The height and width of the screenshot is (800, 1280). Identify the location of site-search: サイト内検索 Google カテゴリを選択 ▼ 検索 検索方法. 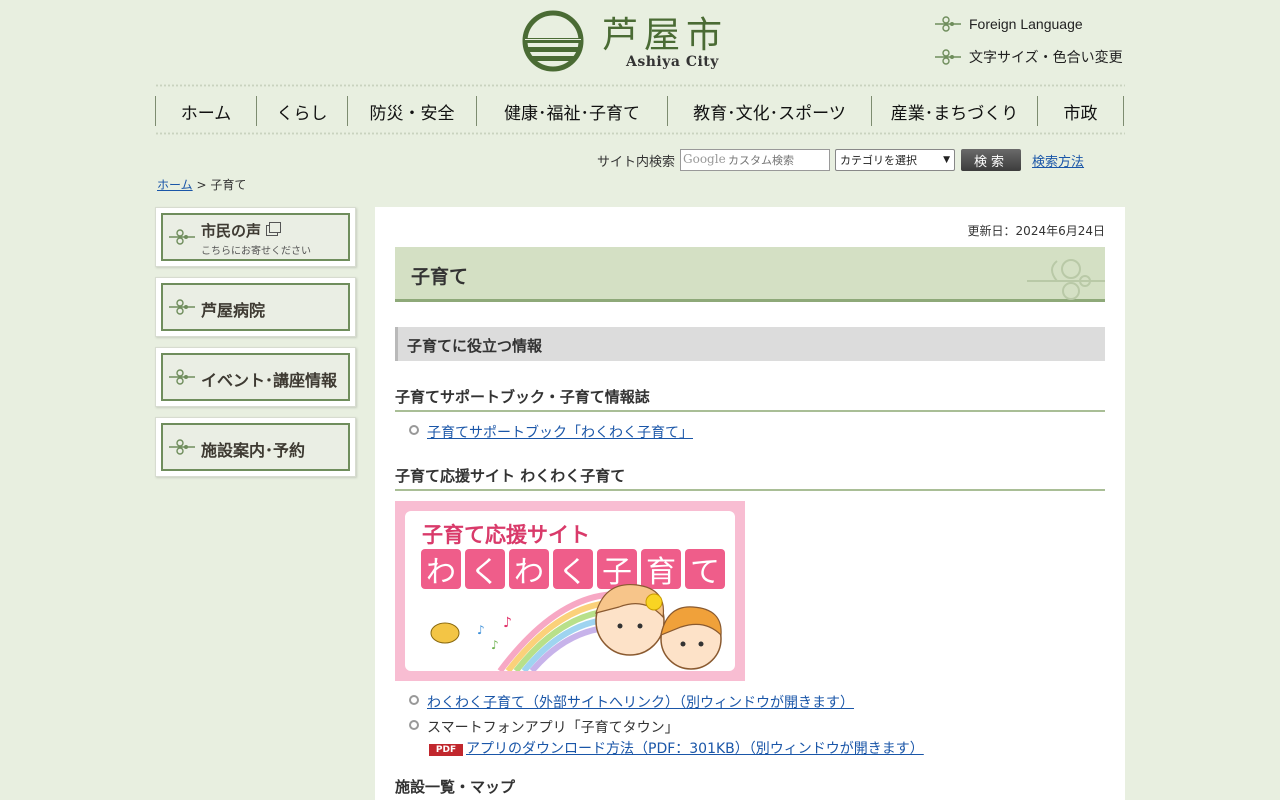
(840, 160).